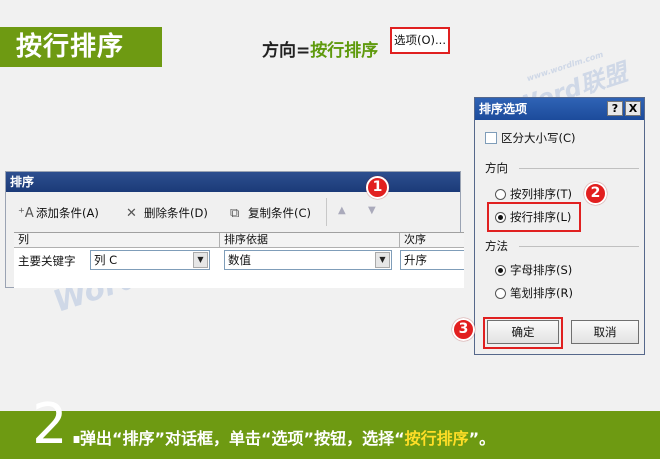 This screenshot has height=459, width=660. I want to click on page-title: 按行排序, so click(81, 47).